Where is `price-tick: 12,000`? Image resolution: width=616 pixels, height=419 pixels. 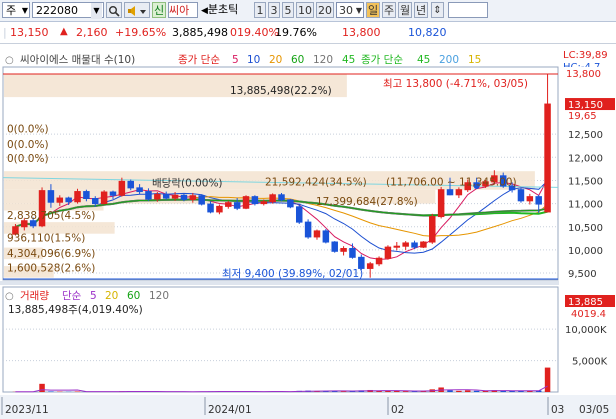 price-tick: 12,000 is located at coordinates (585, 158).